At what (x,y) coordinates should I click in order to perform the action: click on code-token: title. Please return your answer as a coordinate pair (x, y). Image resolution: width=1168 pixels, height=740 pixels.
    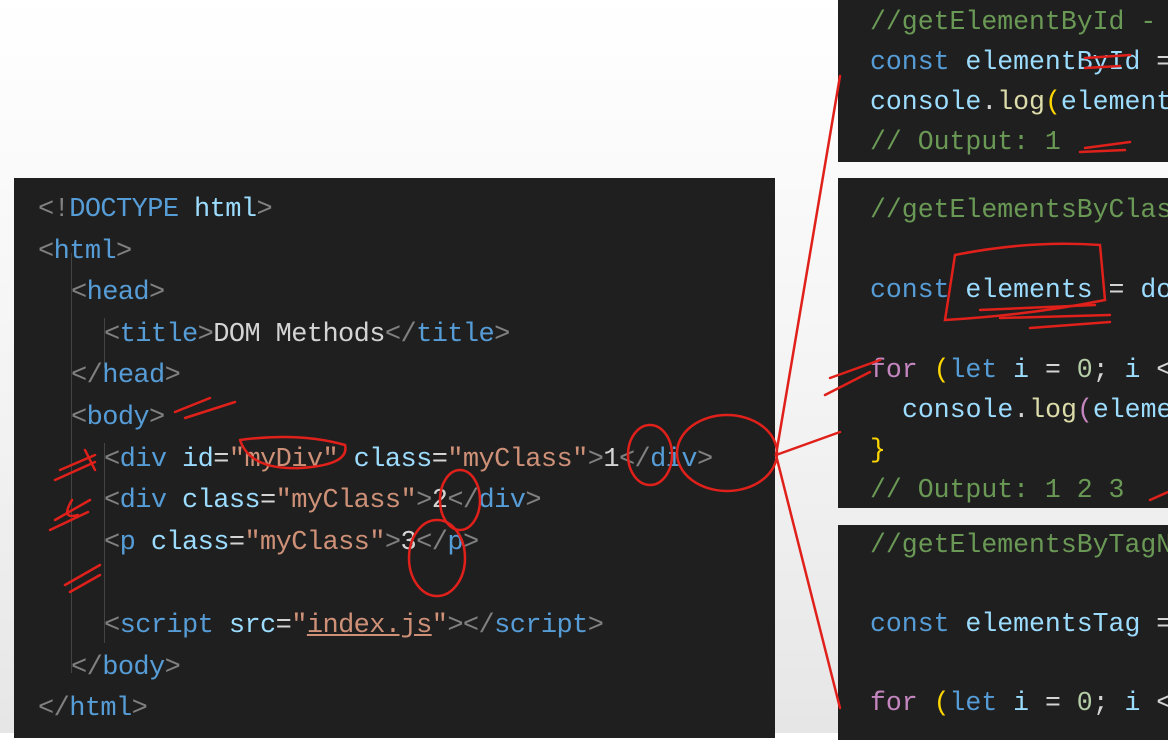
    Looking at the image, I should click on (455, 334).